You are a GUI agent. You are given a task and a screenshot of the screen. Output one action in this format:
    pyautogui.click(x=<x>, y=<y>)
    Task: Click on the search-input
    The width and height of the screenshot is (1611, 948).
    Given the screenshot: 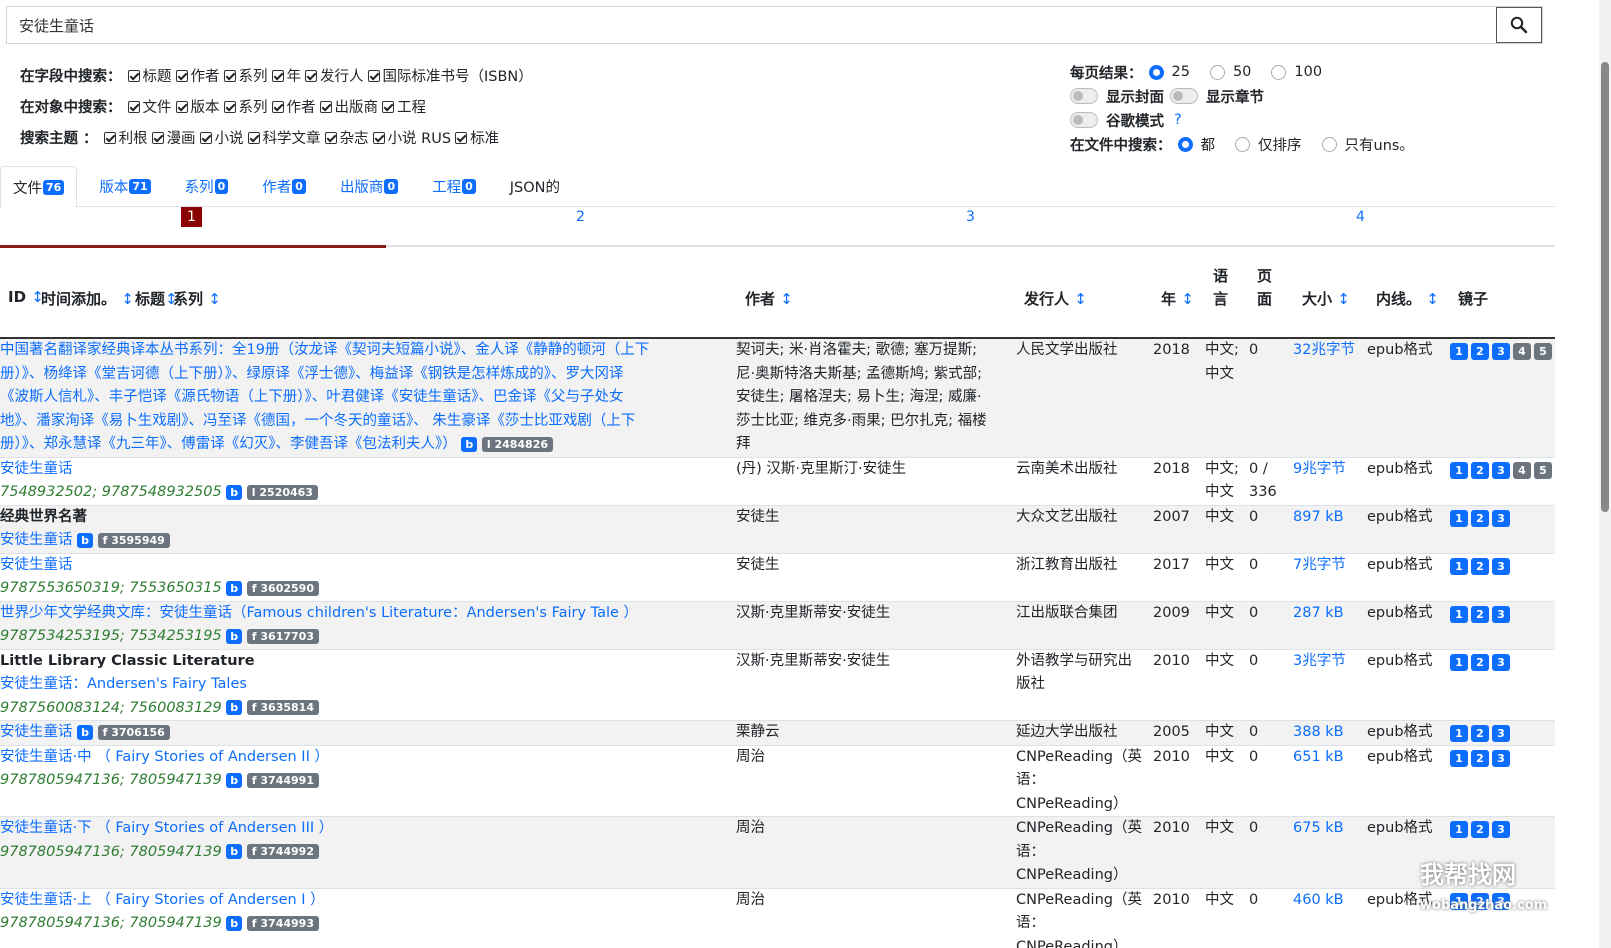 What is the action you would take?
    pyautogui.click(x=751, y=25)
    